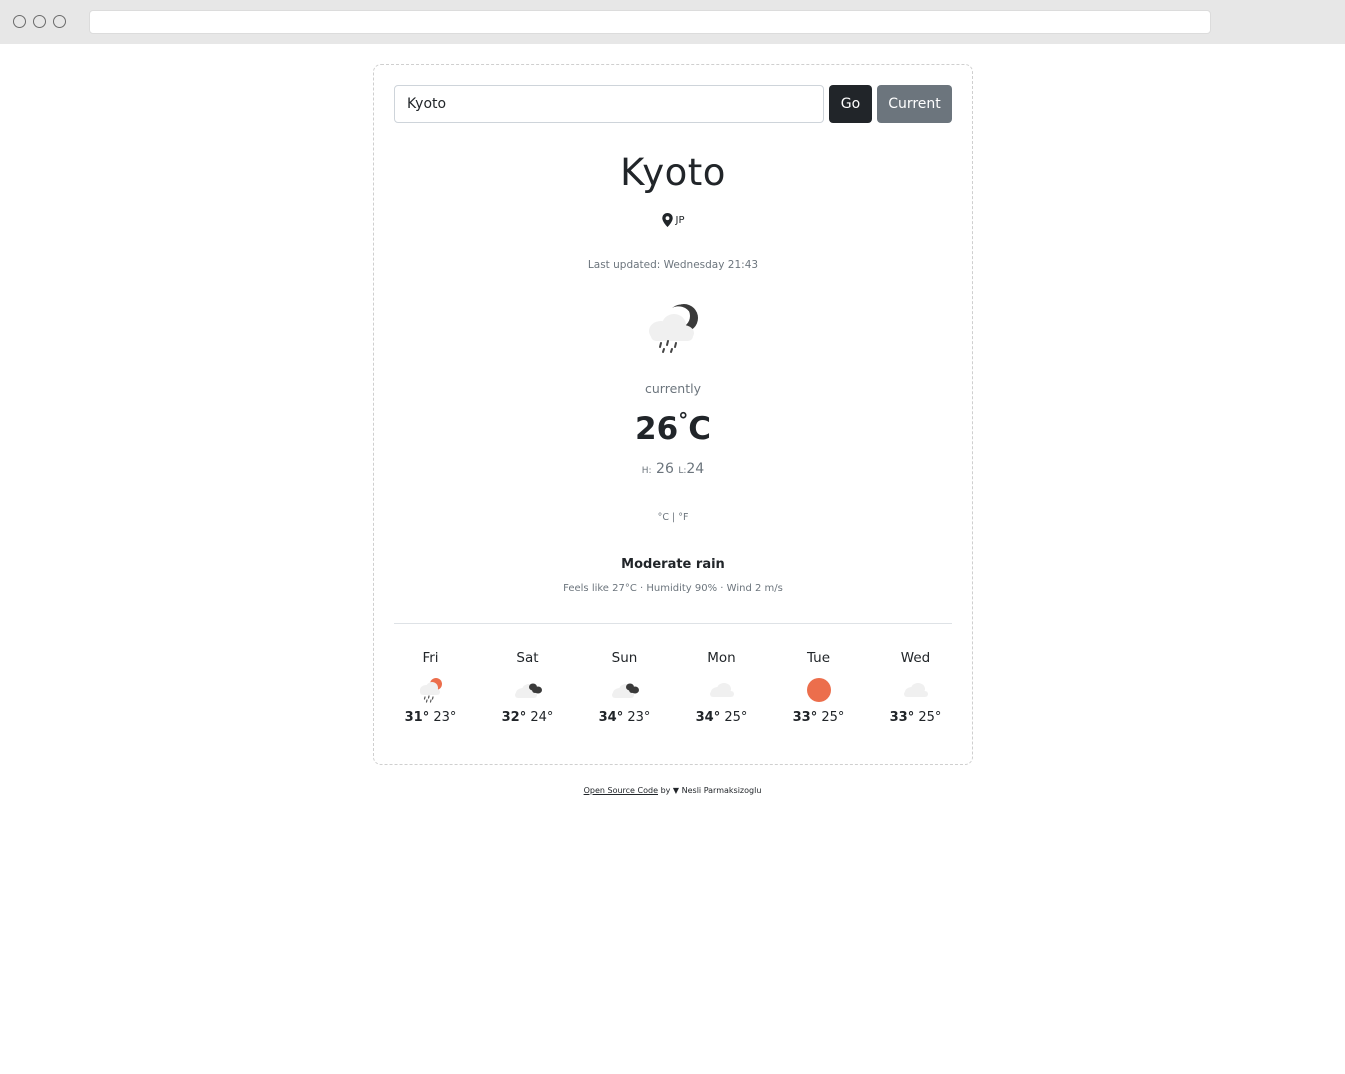 The width and height of the screenshot is (1345, 1074). Describe the element at coordinates (665, 790) in the screenshot. I see `footer-by: by` at that location.